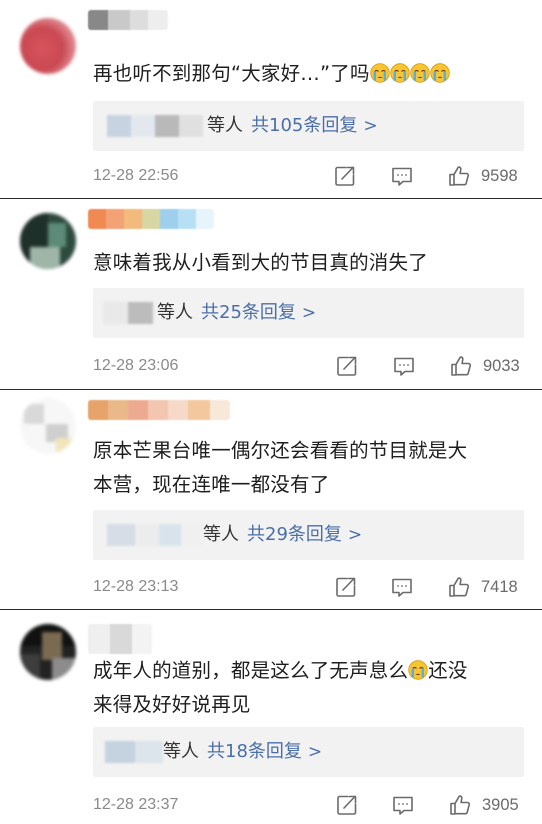  I want to click on like-count: 9598, so click(499, 176).